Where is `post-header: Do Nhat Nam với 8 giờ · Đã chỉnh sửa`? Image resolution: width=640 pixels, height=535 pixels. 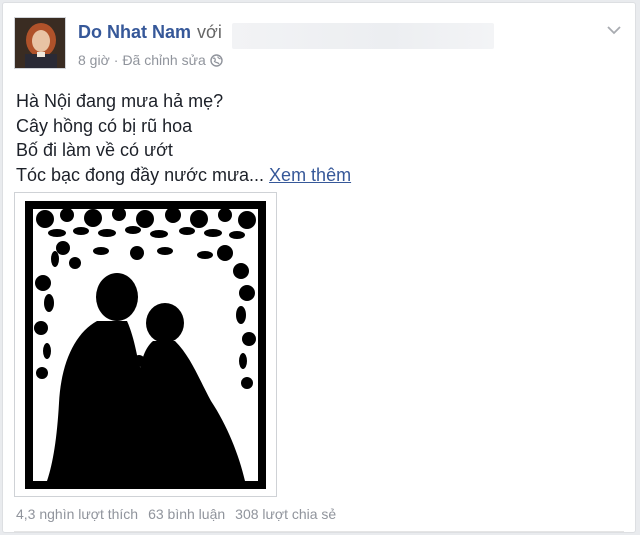
post-header: Do Nhat Nam với 8 giờ · Đã chỉnh sửa is located at coordinates (318, 46).